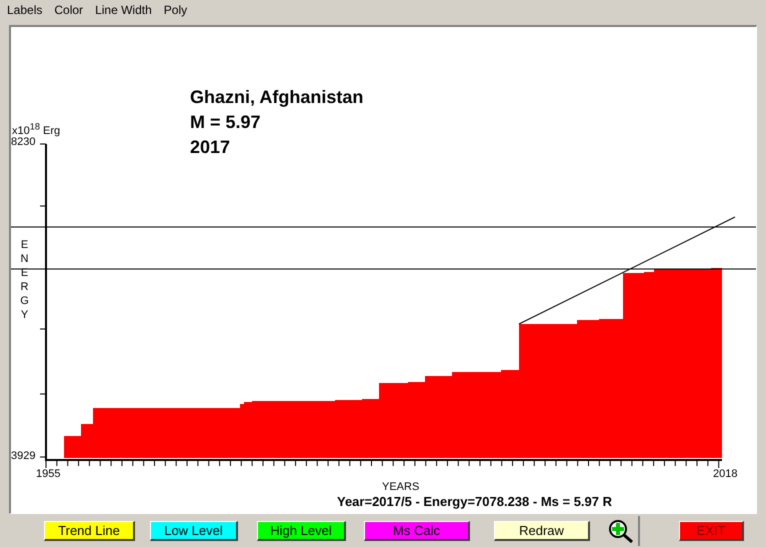 Image resolution: width=766 pixels, height=547 pixels. What do you see at coordinates (123, 12) in the screenshot?
I see `menu-item: Line Width` at bounding box center [123, 12].